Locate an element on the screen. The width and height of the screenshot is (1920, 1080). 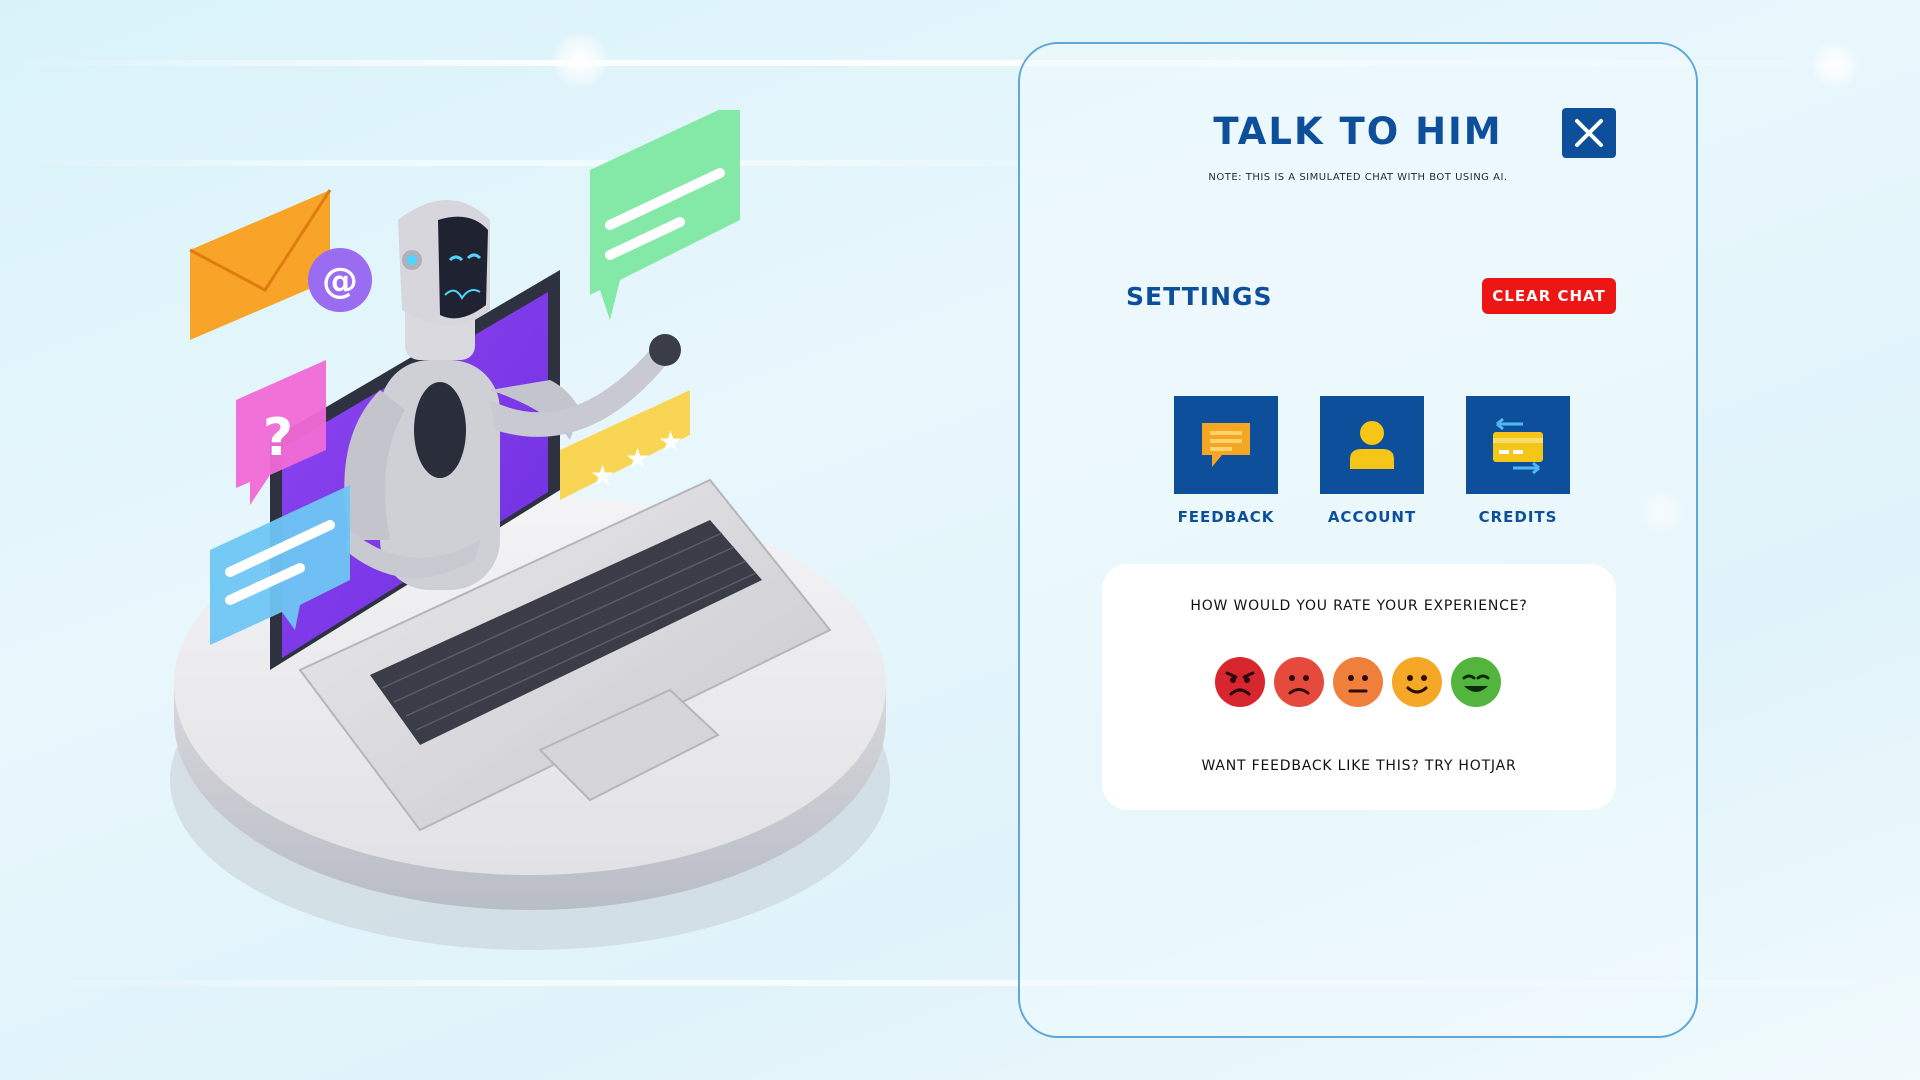
hotjar-link: WANT FEEDBACK LIKE THIS? TRY HOTJAR is located at coordinates (1359, 766).